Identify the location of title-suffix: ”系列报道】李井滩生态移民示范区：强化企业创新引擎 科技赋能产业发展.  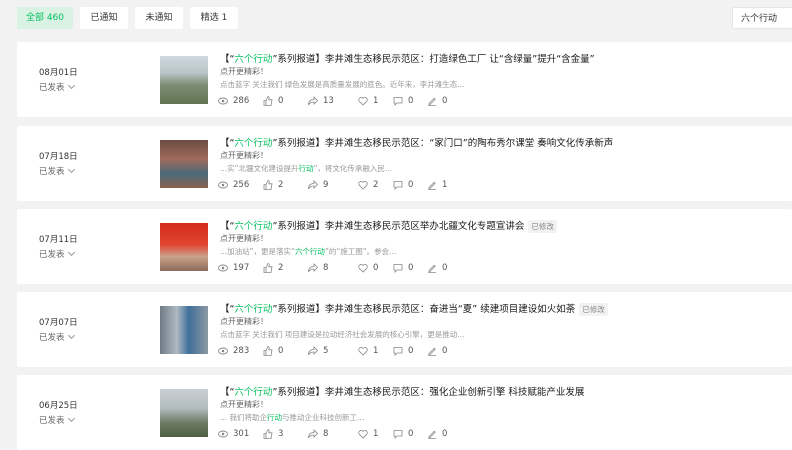
(428, 392).